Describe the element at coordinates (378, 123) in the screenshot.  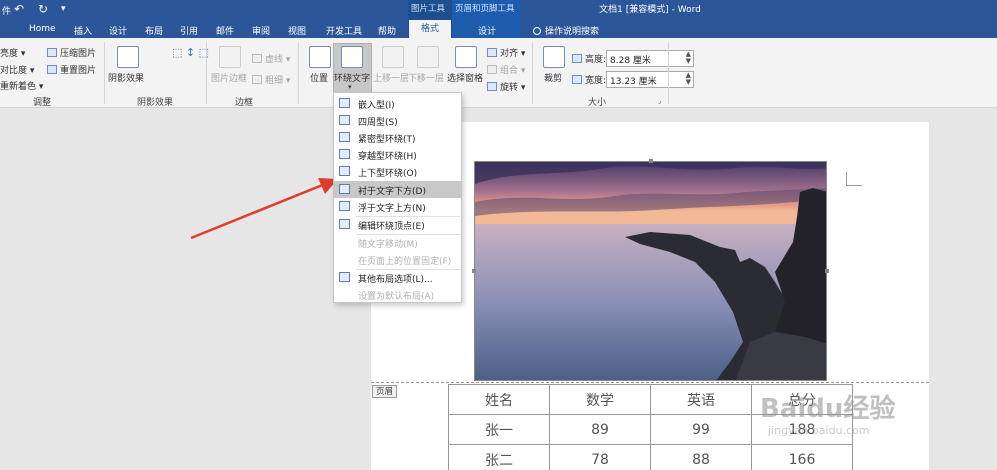
I see `menu-item-label: 四周型(S)` at that location.